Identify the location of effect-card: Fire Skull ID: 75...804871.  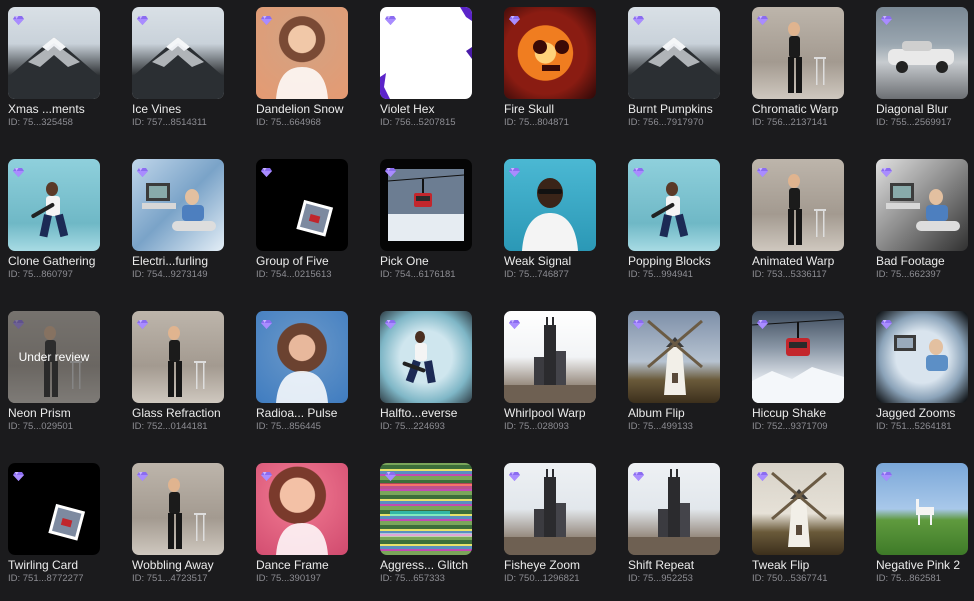
(550, 75).